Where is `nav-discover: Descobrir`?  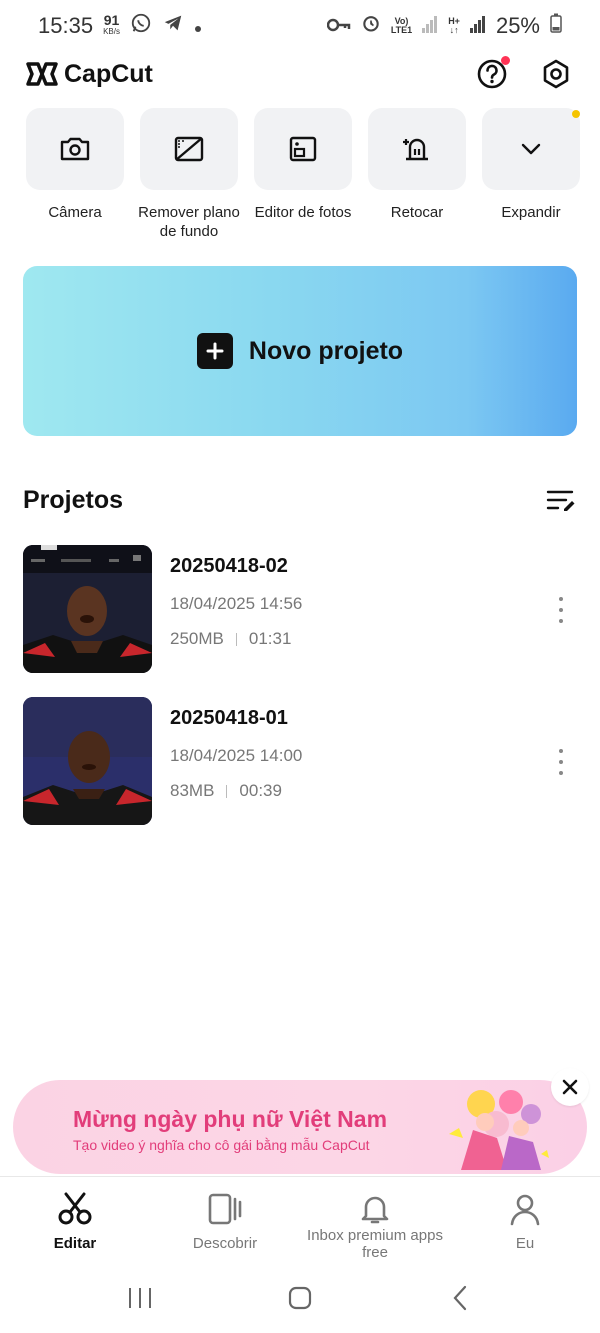 nav-discover: Descobrir is located at coordinates (225, 1219).